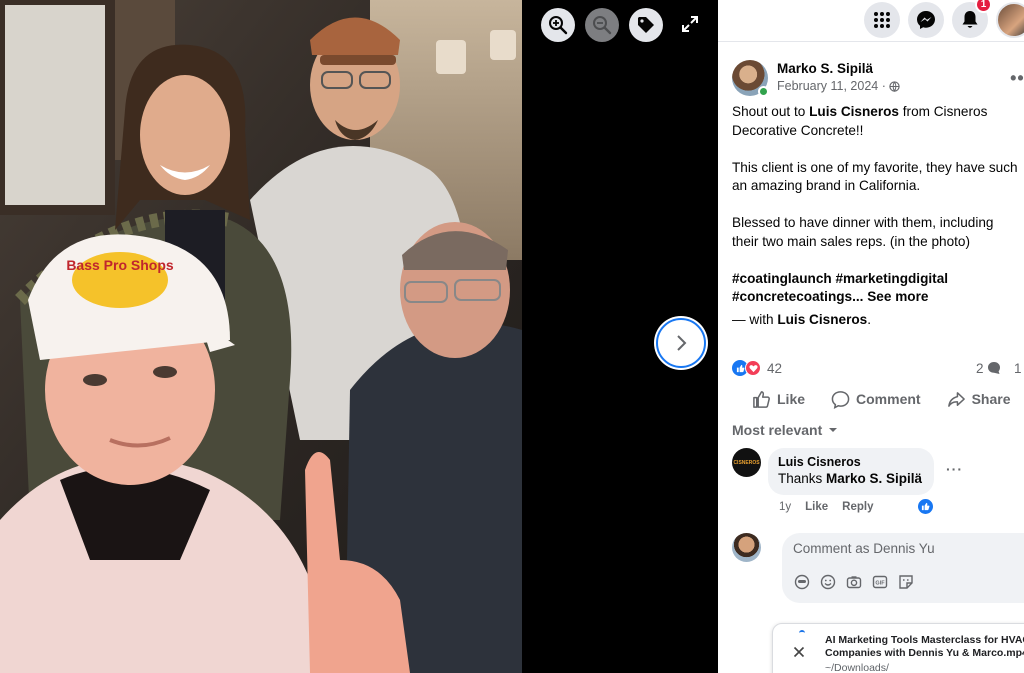 The width and height of the screenshot is (1024, 673). I want to click on sticker-icon, so click(905, 581).